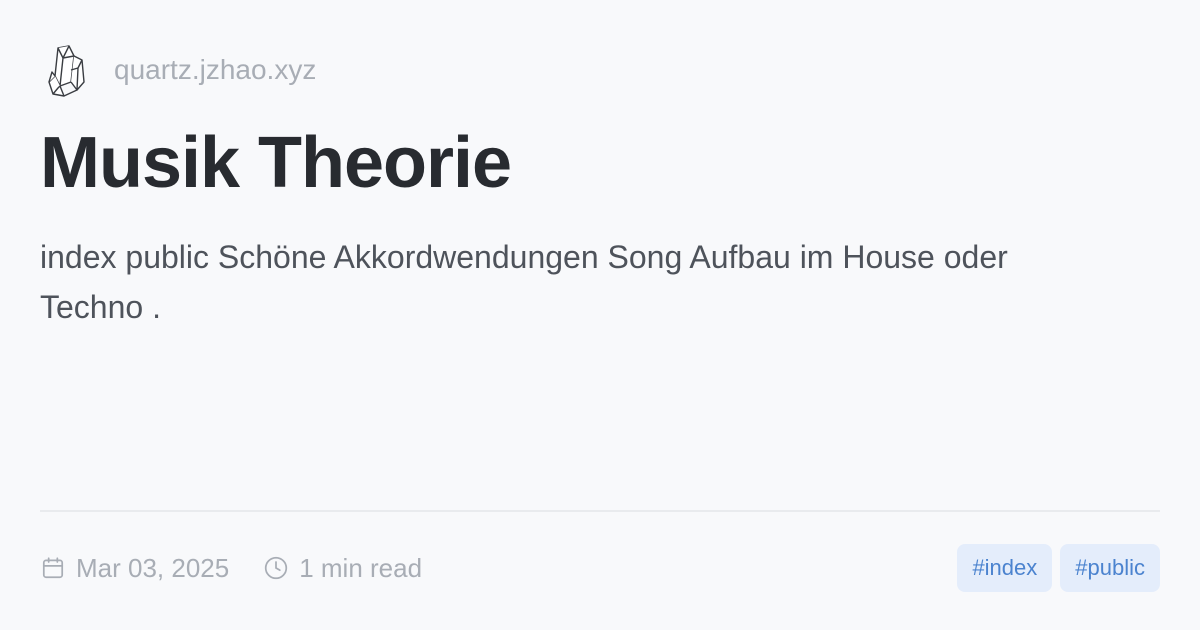 The height and width of the screenshot is (630, 1200). Describe the element at coordinates (600, 511) in the screenshot. I see `divider` at that location.